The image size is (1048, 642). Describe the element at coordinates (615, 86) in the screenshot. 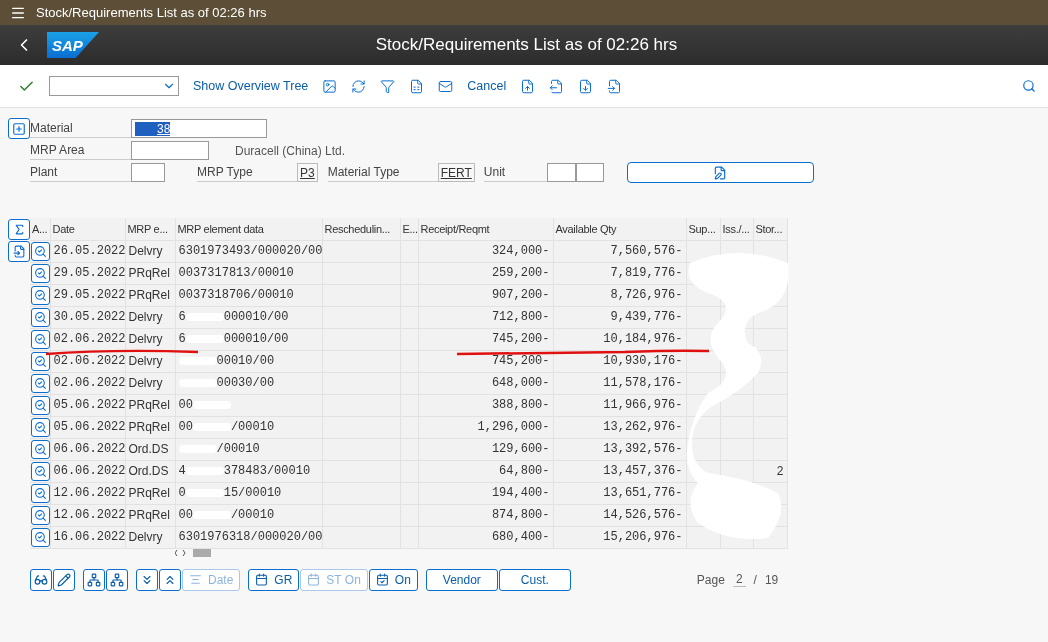

I see `import-file-button` at that location.